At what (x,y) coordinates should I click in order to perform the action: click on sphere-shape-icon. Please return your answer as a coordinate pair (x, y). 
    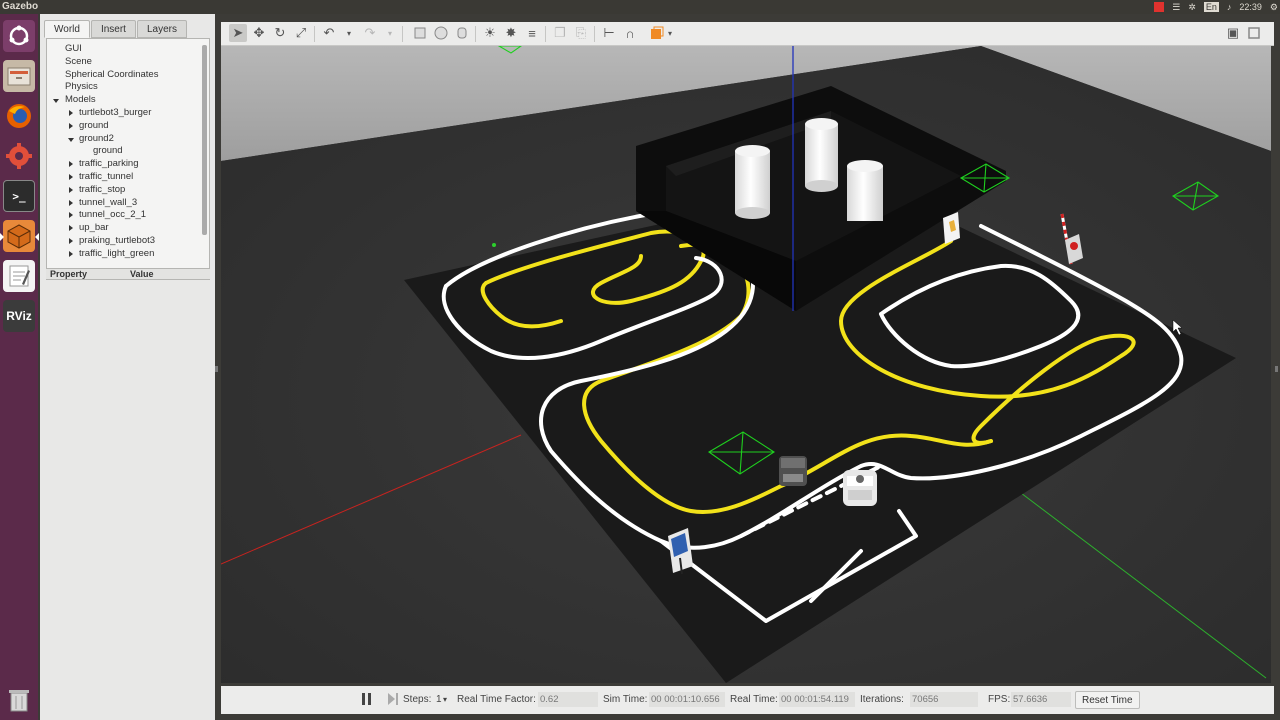
    Looking at the image, I should click on (441, 33).